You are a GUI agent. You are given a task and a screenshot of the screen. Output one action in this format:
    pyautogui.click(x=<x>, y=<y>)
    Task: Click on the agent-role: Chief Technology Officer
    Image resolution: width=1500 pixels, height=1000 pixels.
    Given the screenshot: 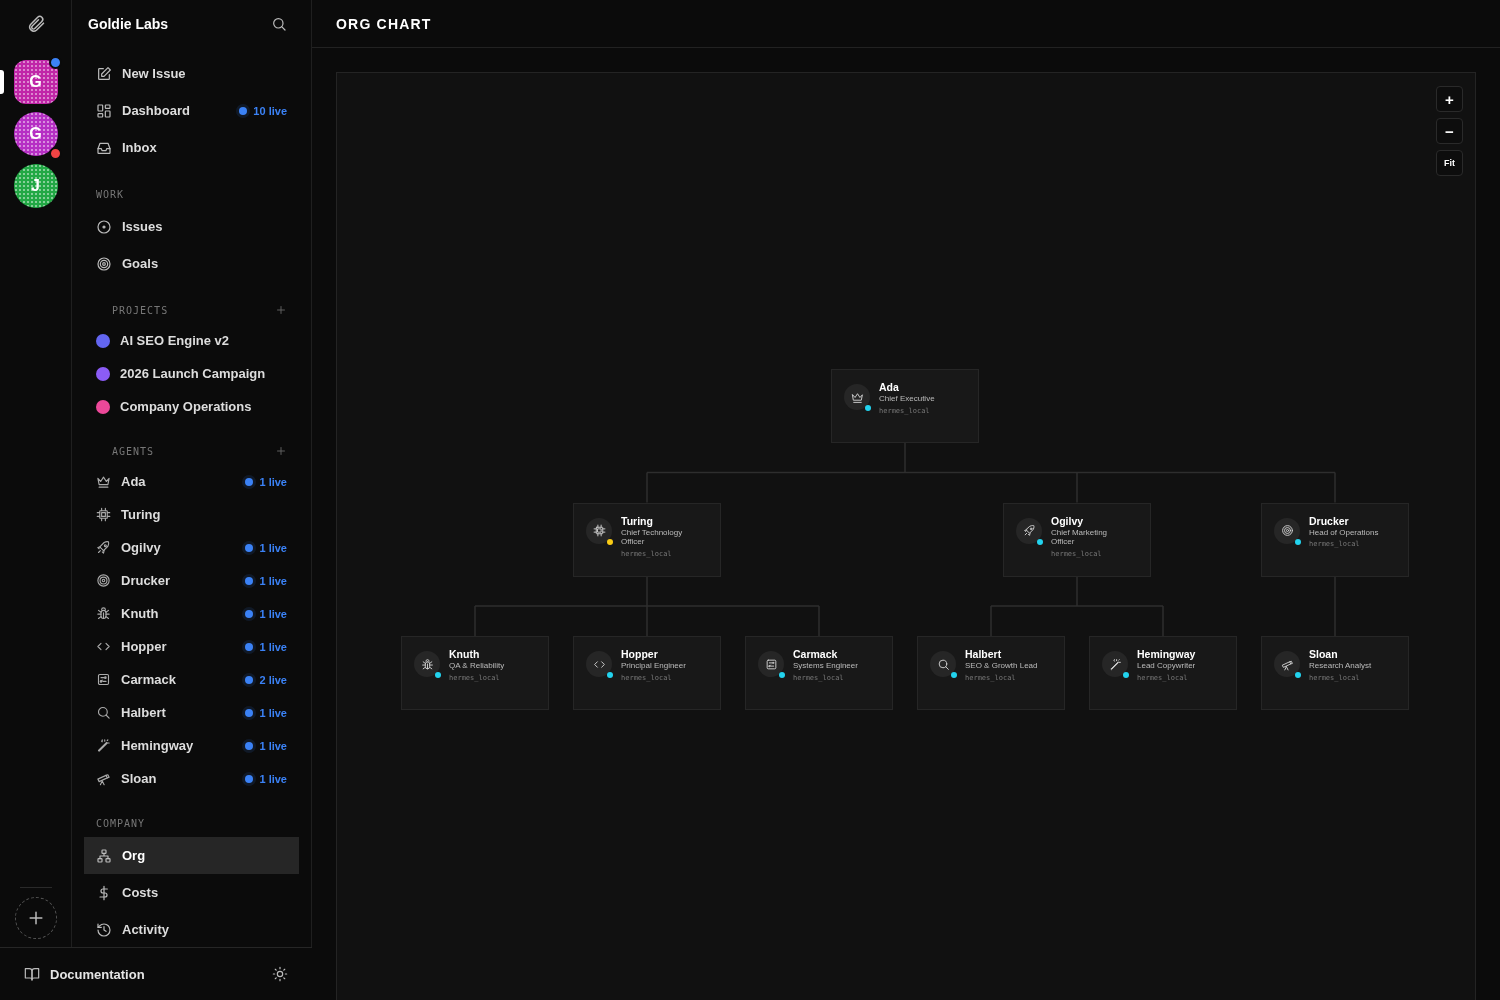 What is the action you would take?
    pyautogui.click(x=652, y=537)
    